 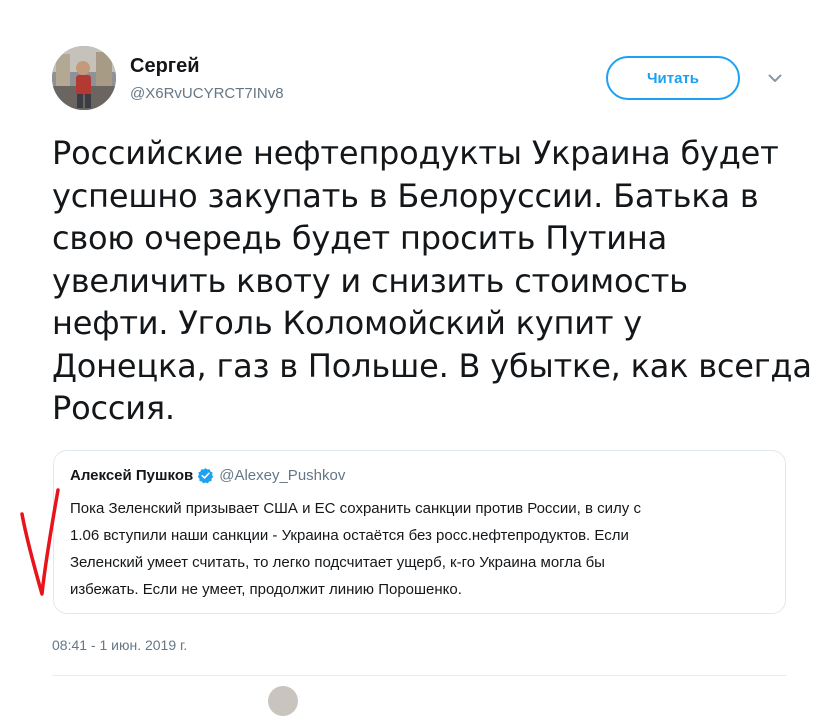 I want to click on avatar-photo, so click(x=84, y=78).